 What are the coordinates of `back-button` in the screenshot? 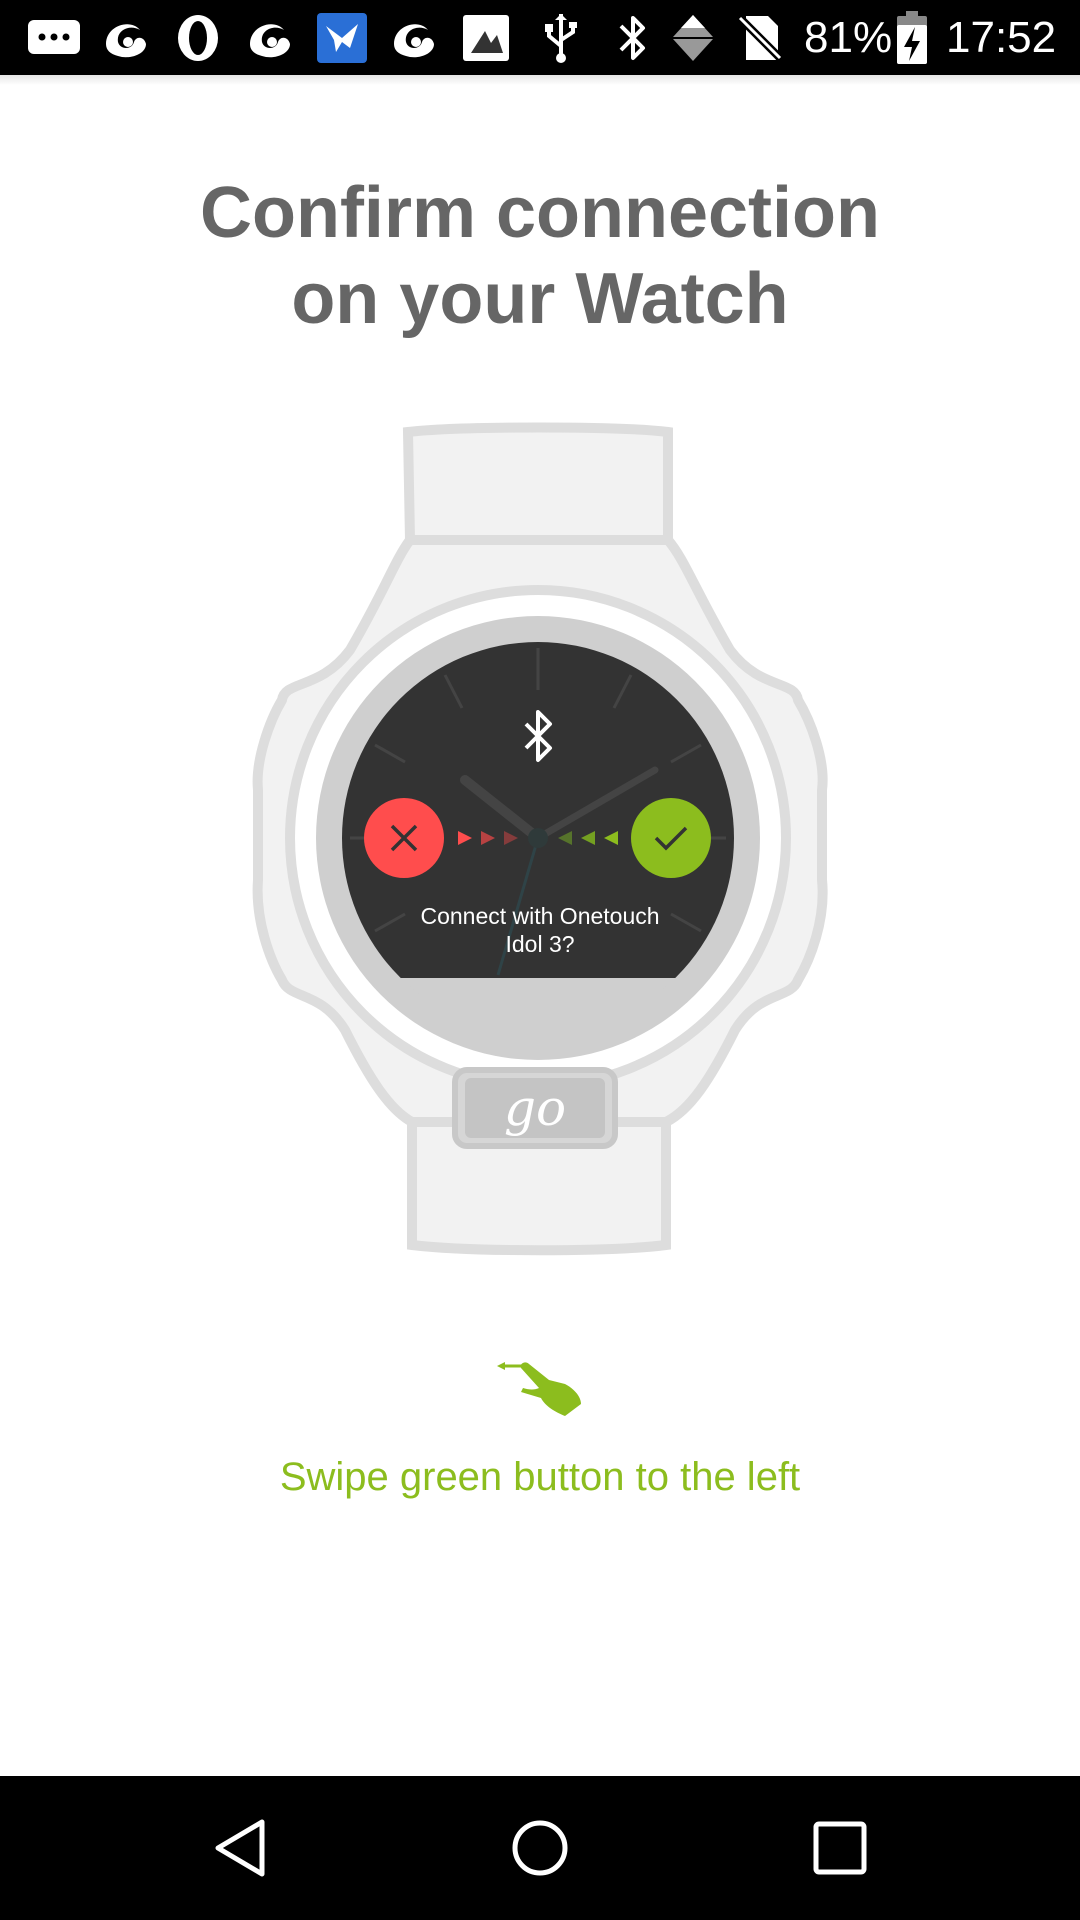 It's located at (240, 1848).